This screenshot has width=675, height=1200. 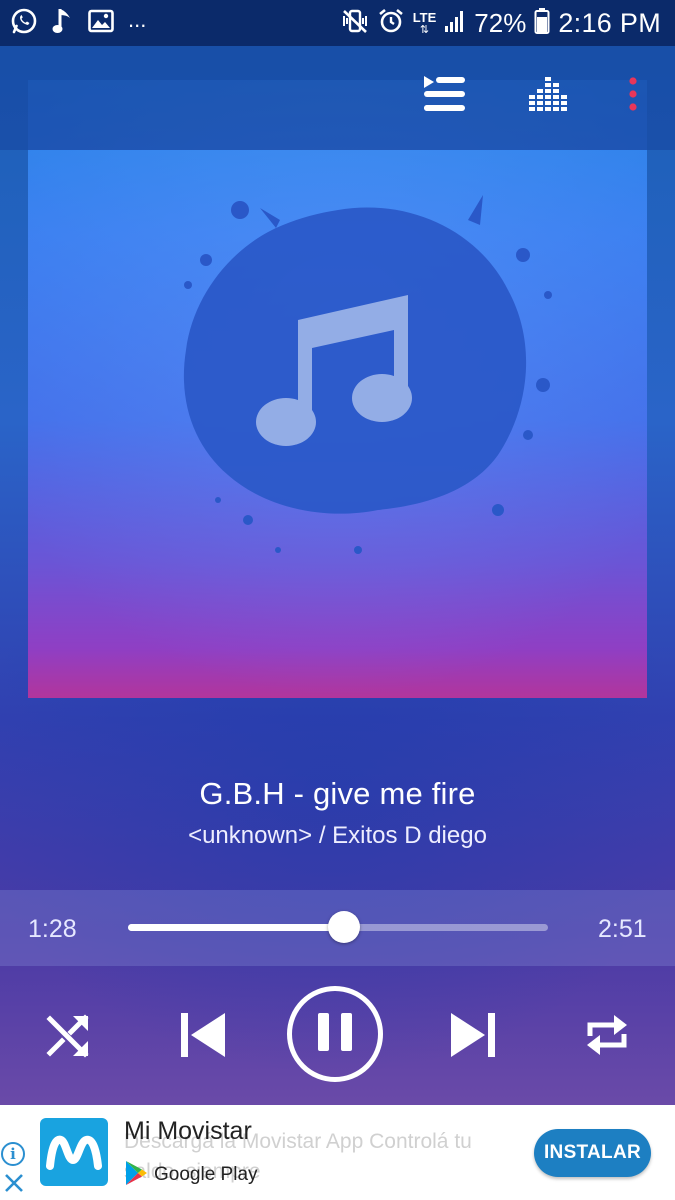 I want to click on movistar-logo, so click(x=74, y=1152).